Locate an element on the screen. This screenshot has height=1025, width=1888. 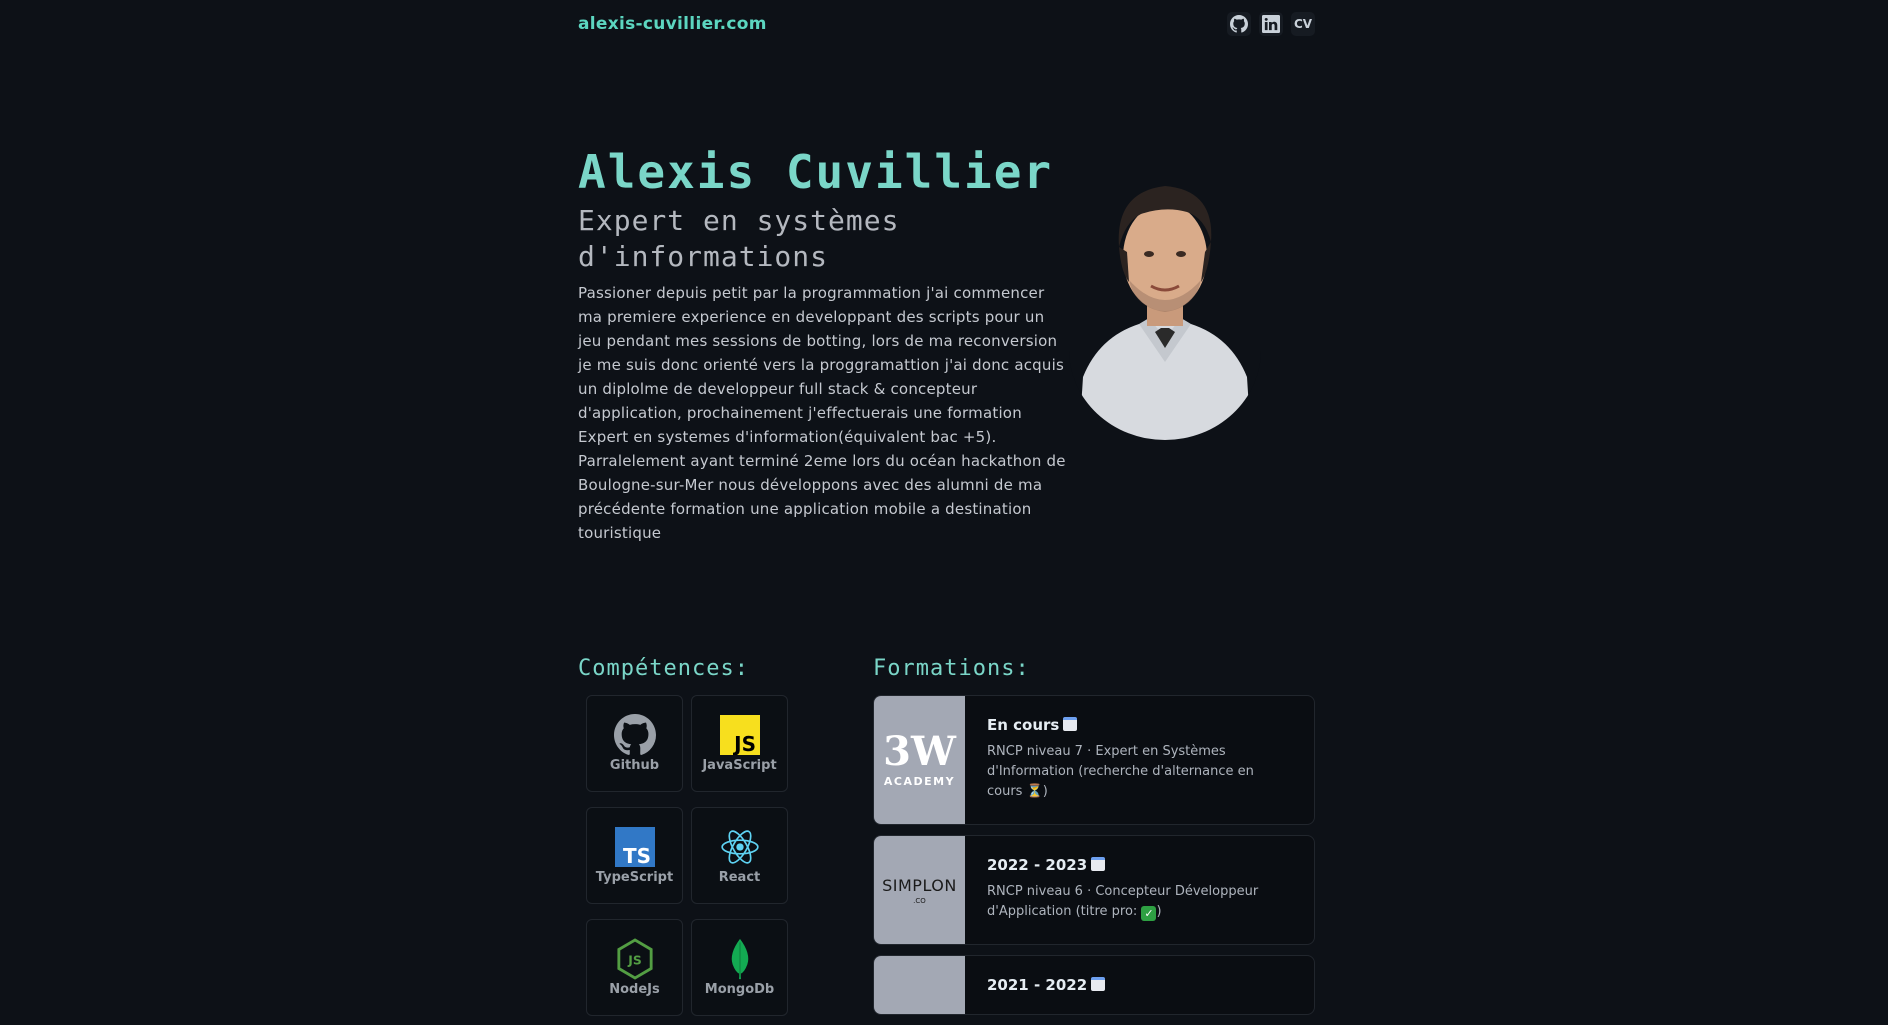
skills-title: Compétences: is located at coordinates (663, 668).